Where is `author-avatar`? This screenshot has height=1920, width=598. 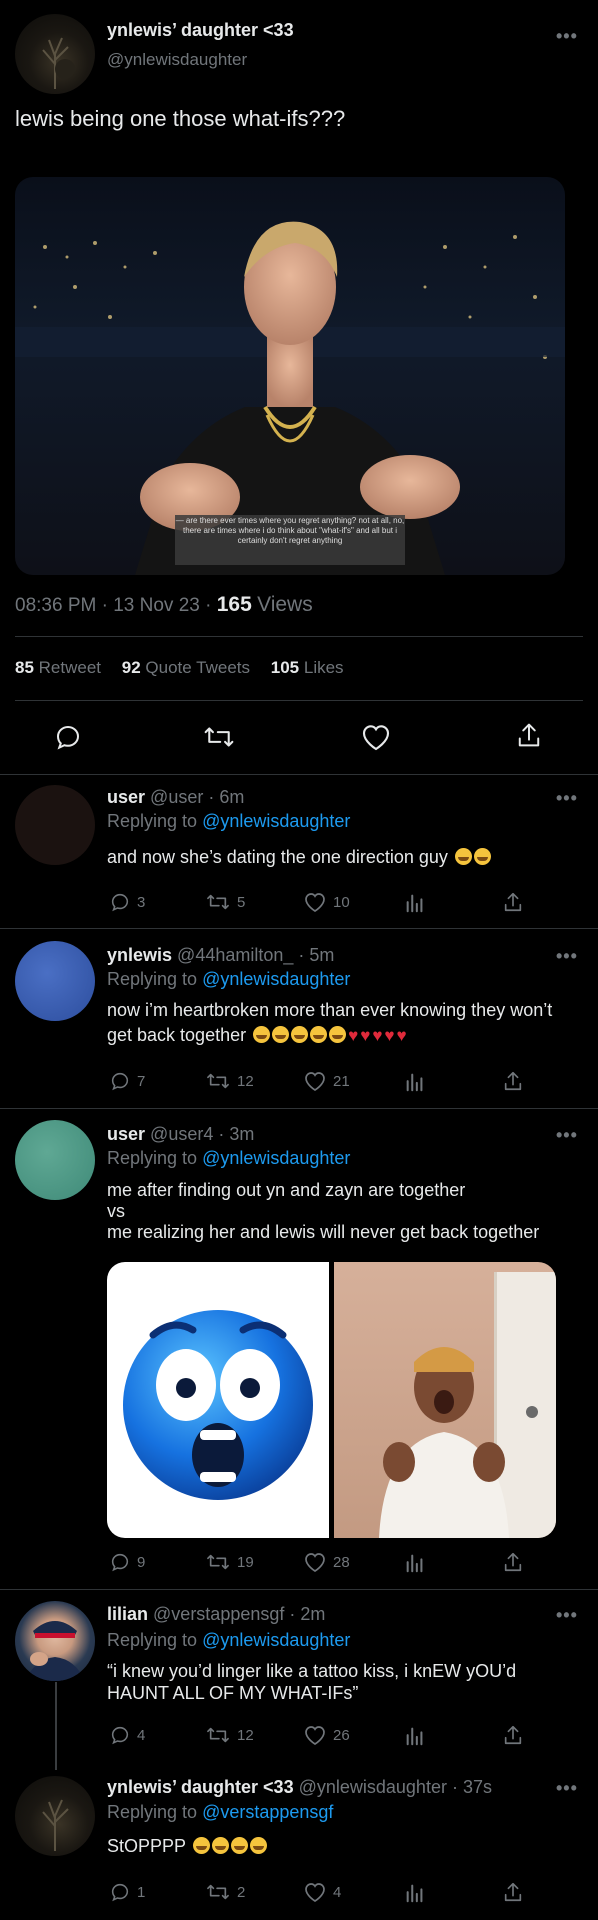
author-avatar is located at coordinates (55, 54).